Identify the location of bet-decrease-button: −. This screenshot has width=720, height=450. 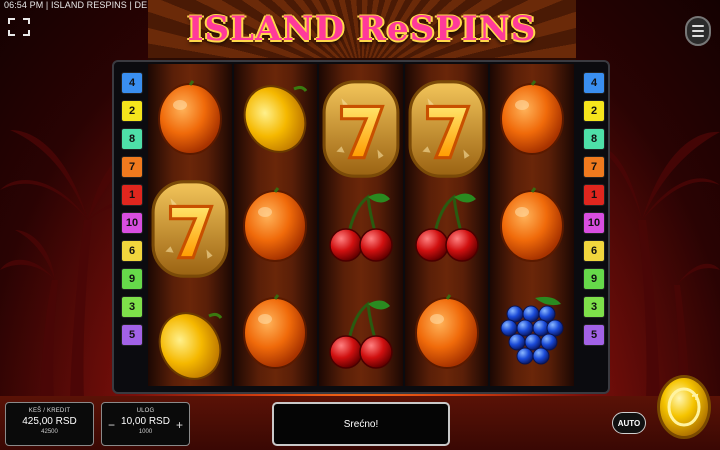
(111, 425).